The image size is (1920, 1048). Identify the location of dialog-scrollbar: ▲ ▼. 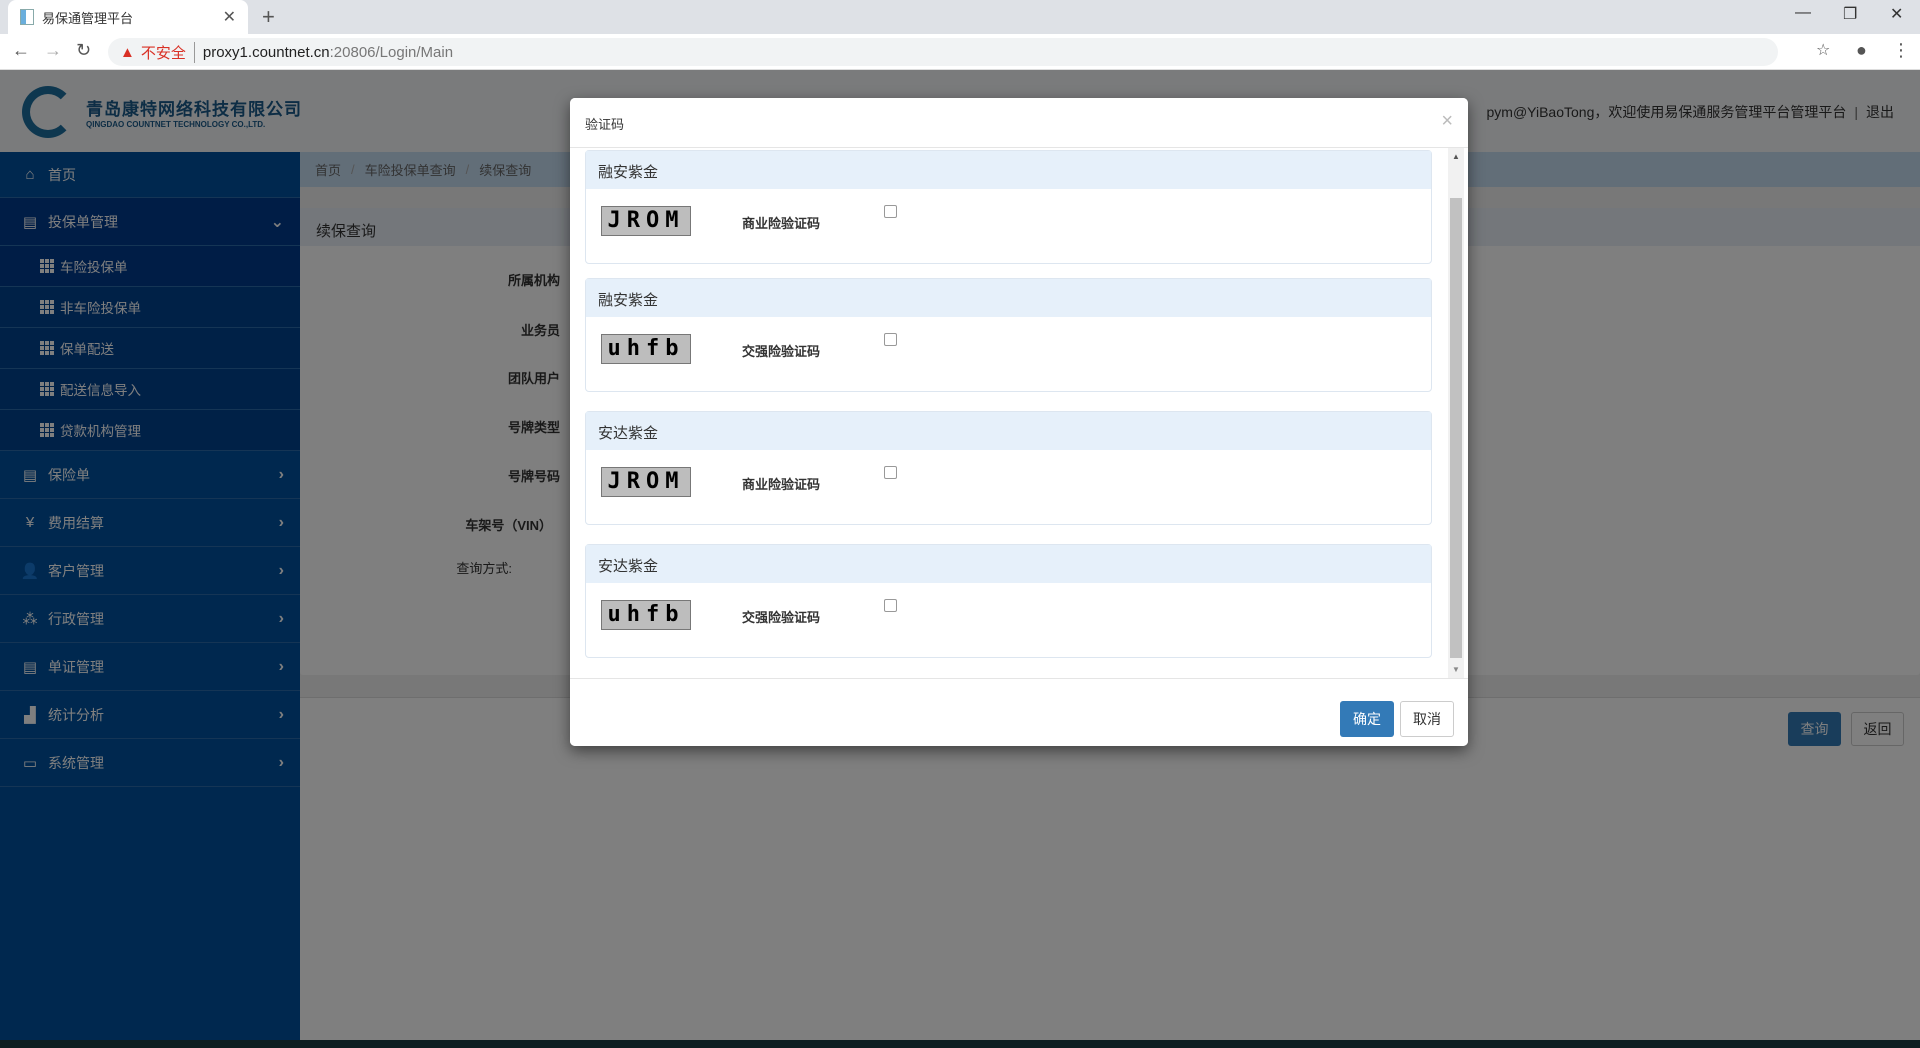
(1456, 413).